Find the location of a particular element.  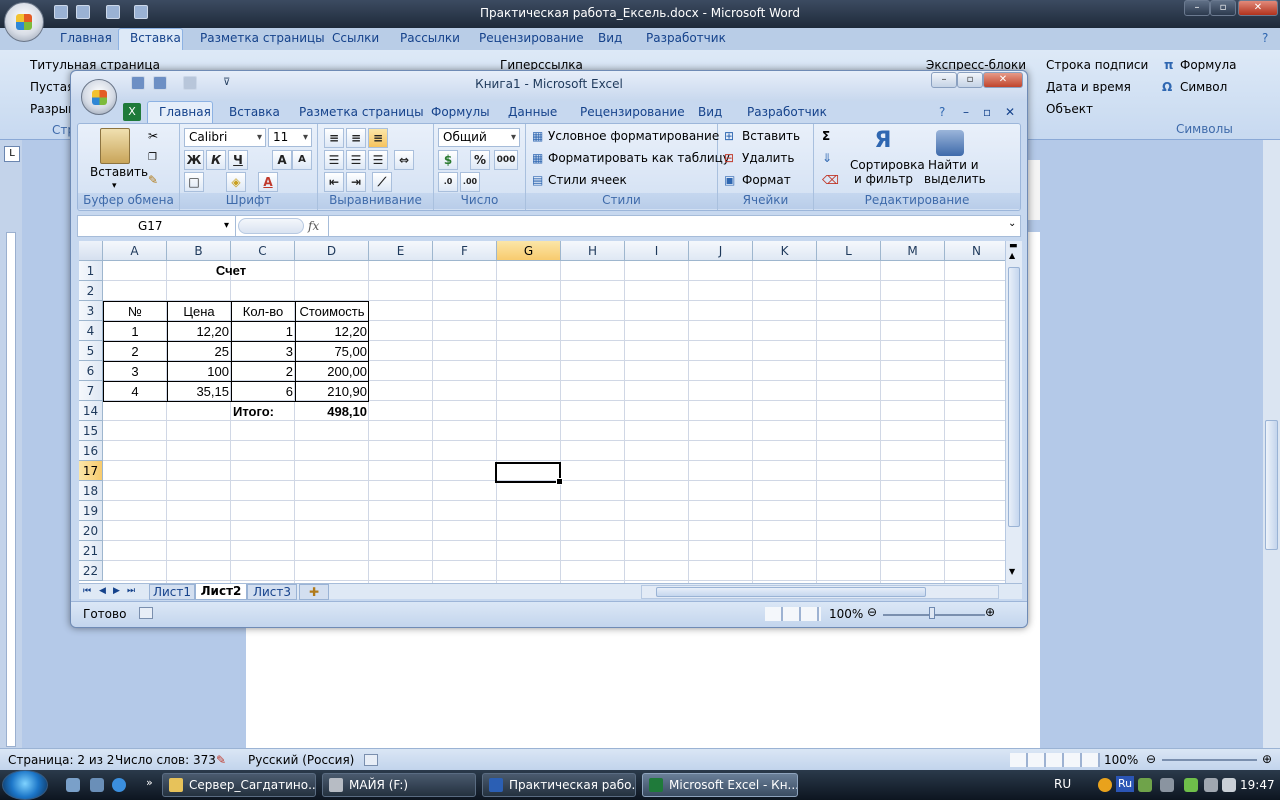

word-office-button is located at coordinates (24, 22).